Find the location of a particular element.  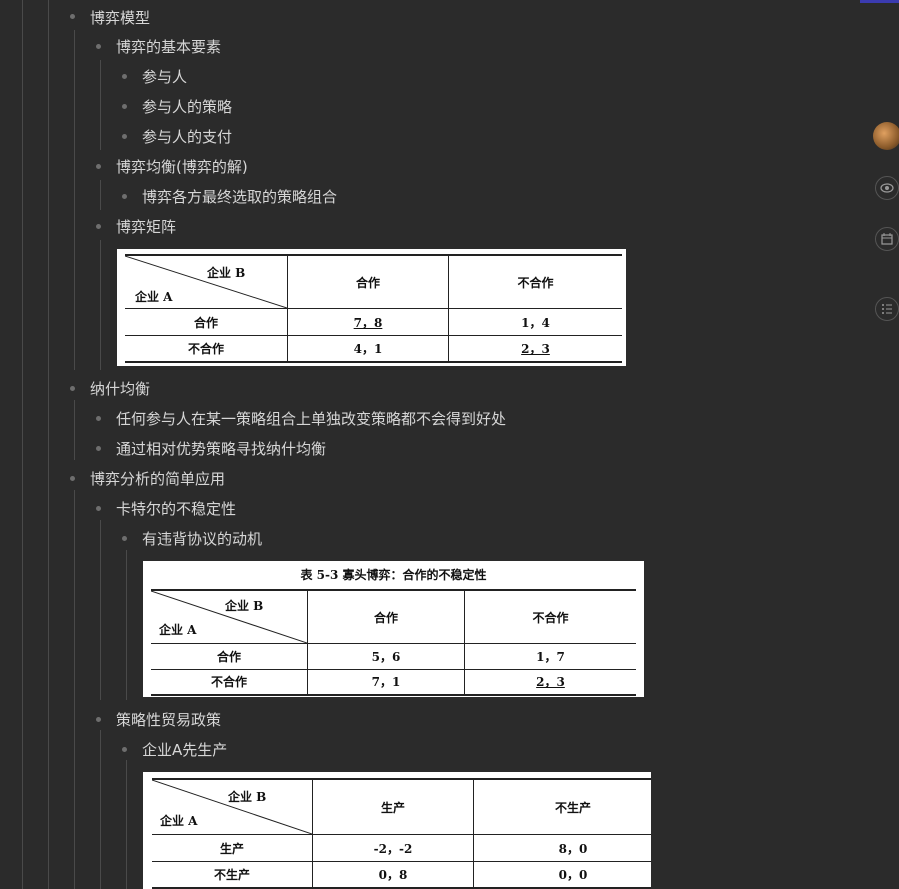

table-caption: 表 5-3 寡头博弈：合作的不稳定性 is located at coordinates (393, 575).